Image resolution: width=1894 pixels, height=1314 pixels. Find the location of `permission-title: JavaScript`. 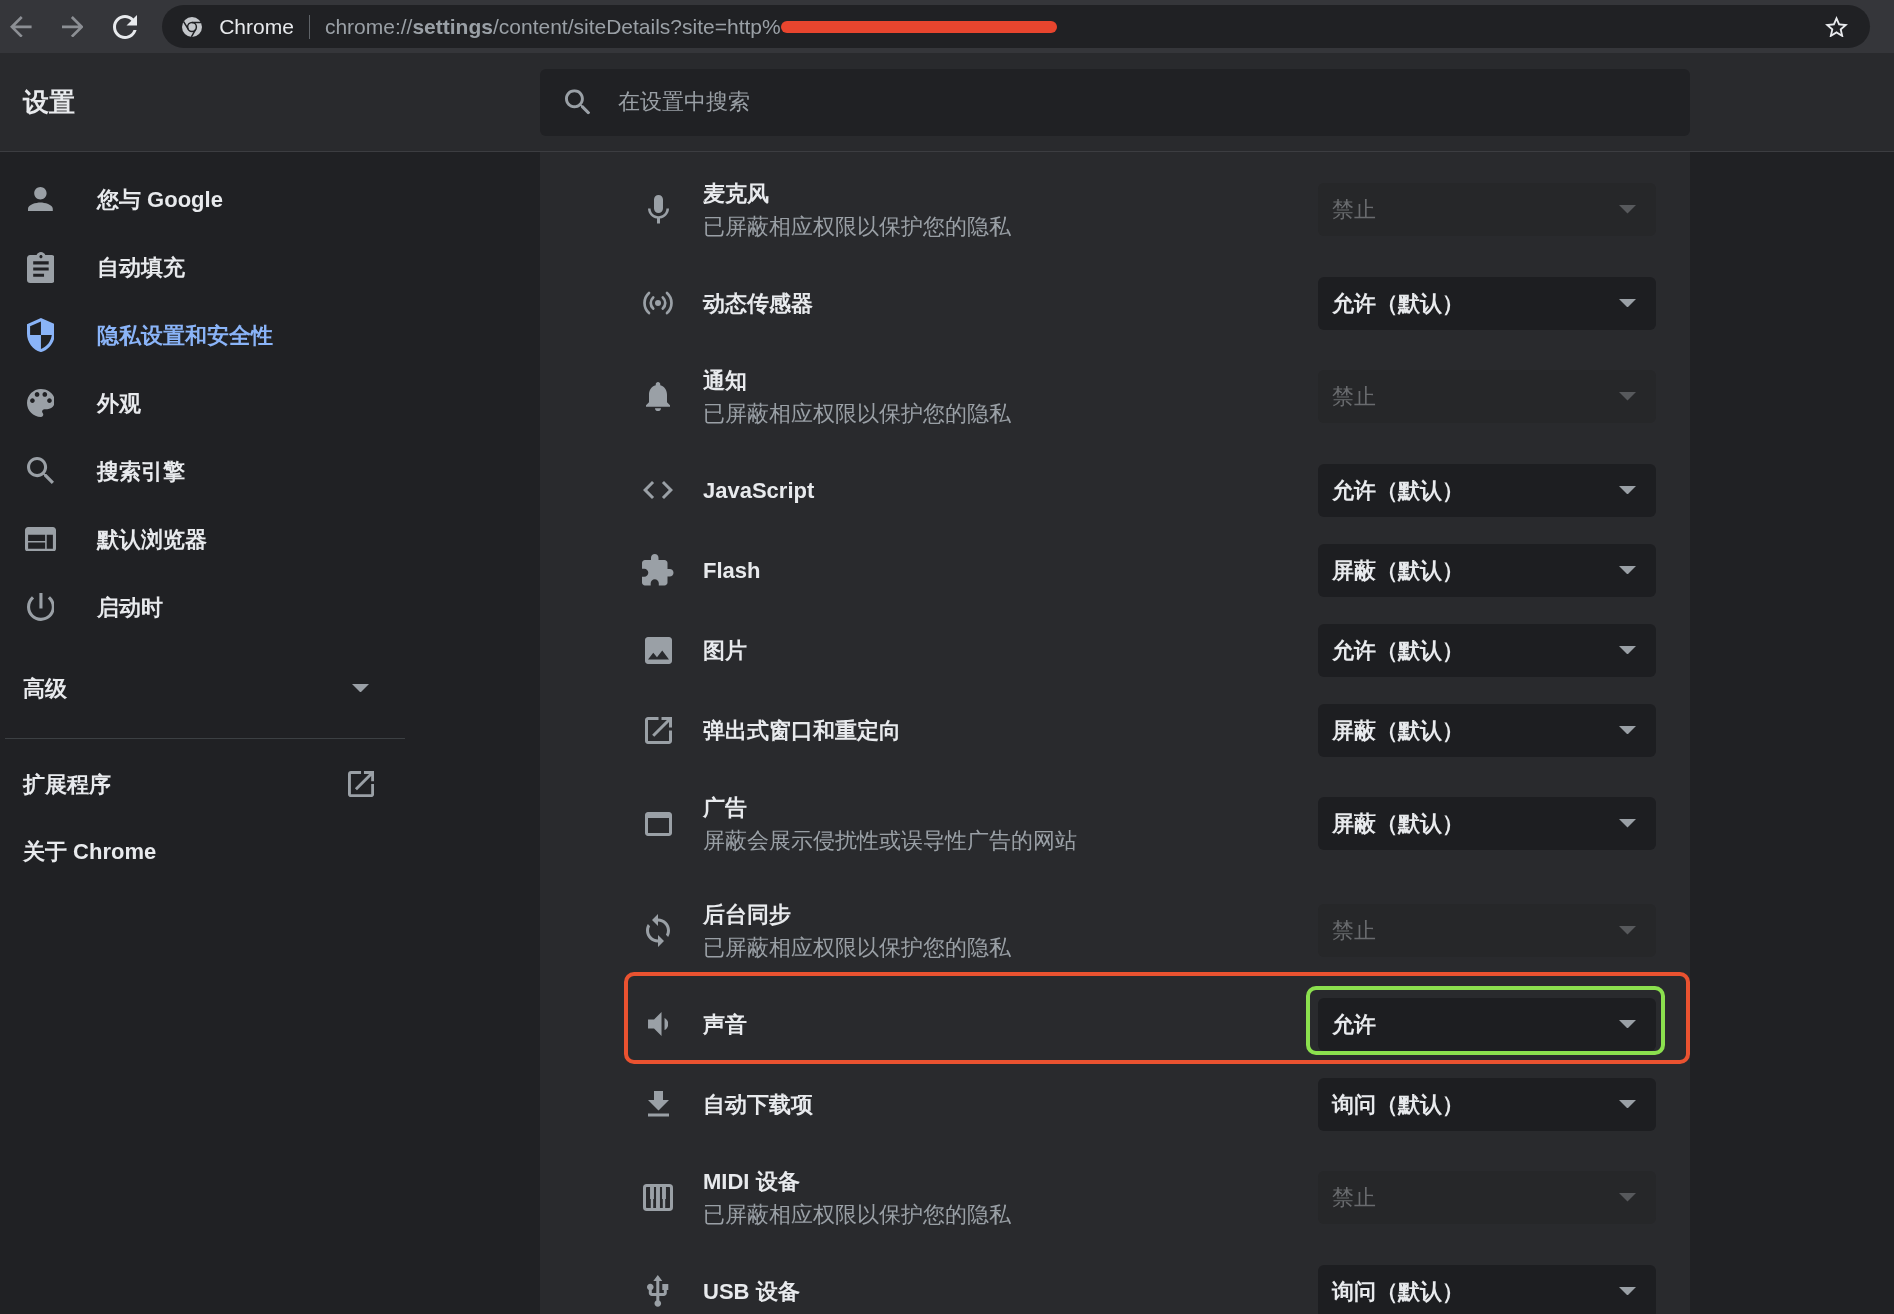

permission-title: JavaScript is located at coordinates (759, 490).